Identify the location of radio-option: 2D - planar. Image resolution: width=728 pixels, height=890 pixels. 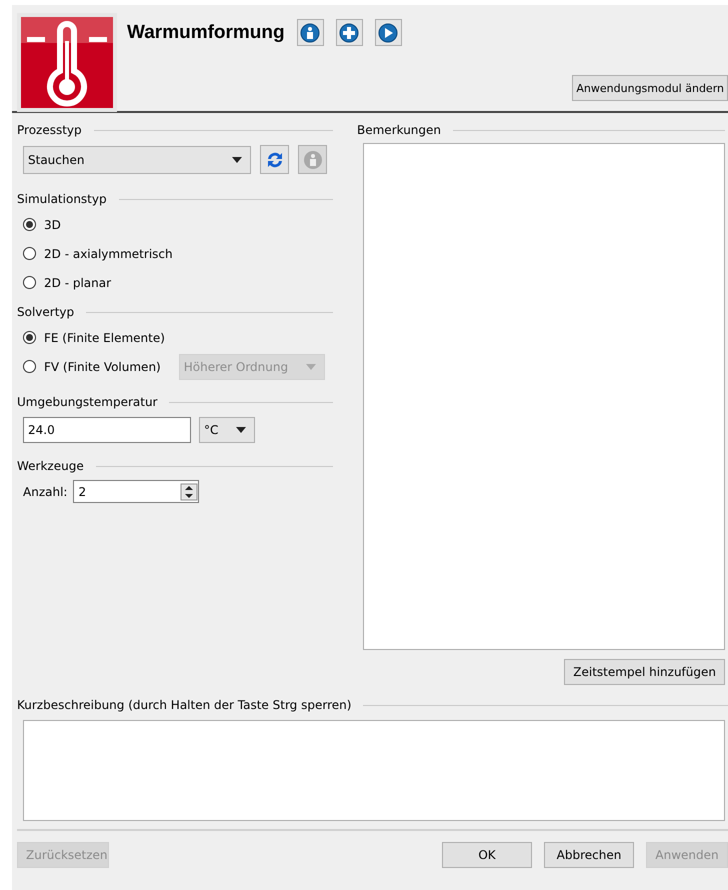
(178, 282).